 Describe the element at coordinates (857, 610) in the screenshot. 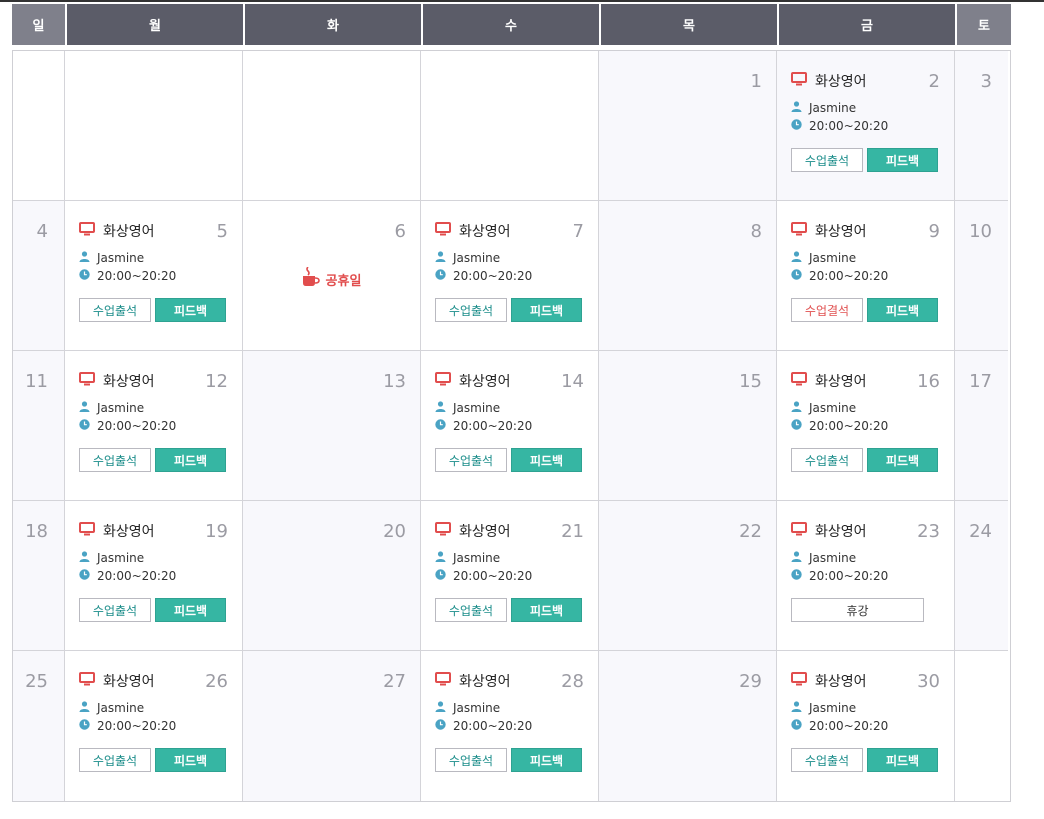

I see `rest-button: 휴강` at that location.